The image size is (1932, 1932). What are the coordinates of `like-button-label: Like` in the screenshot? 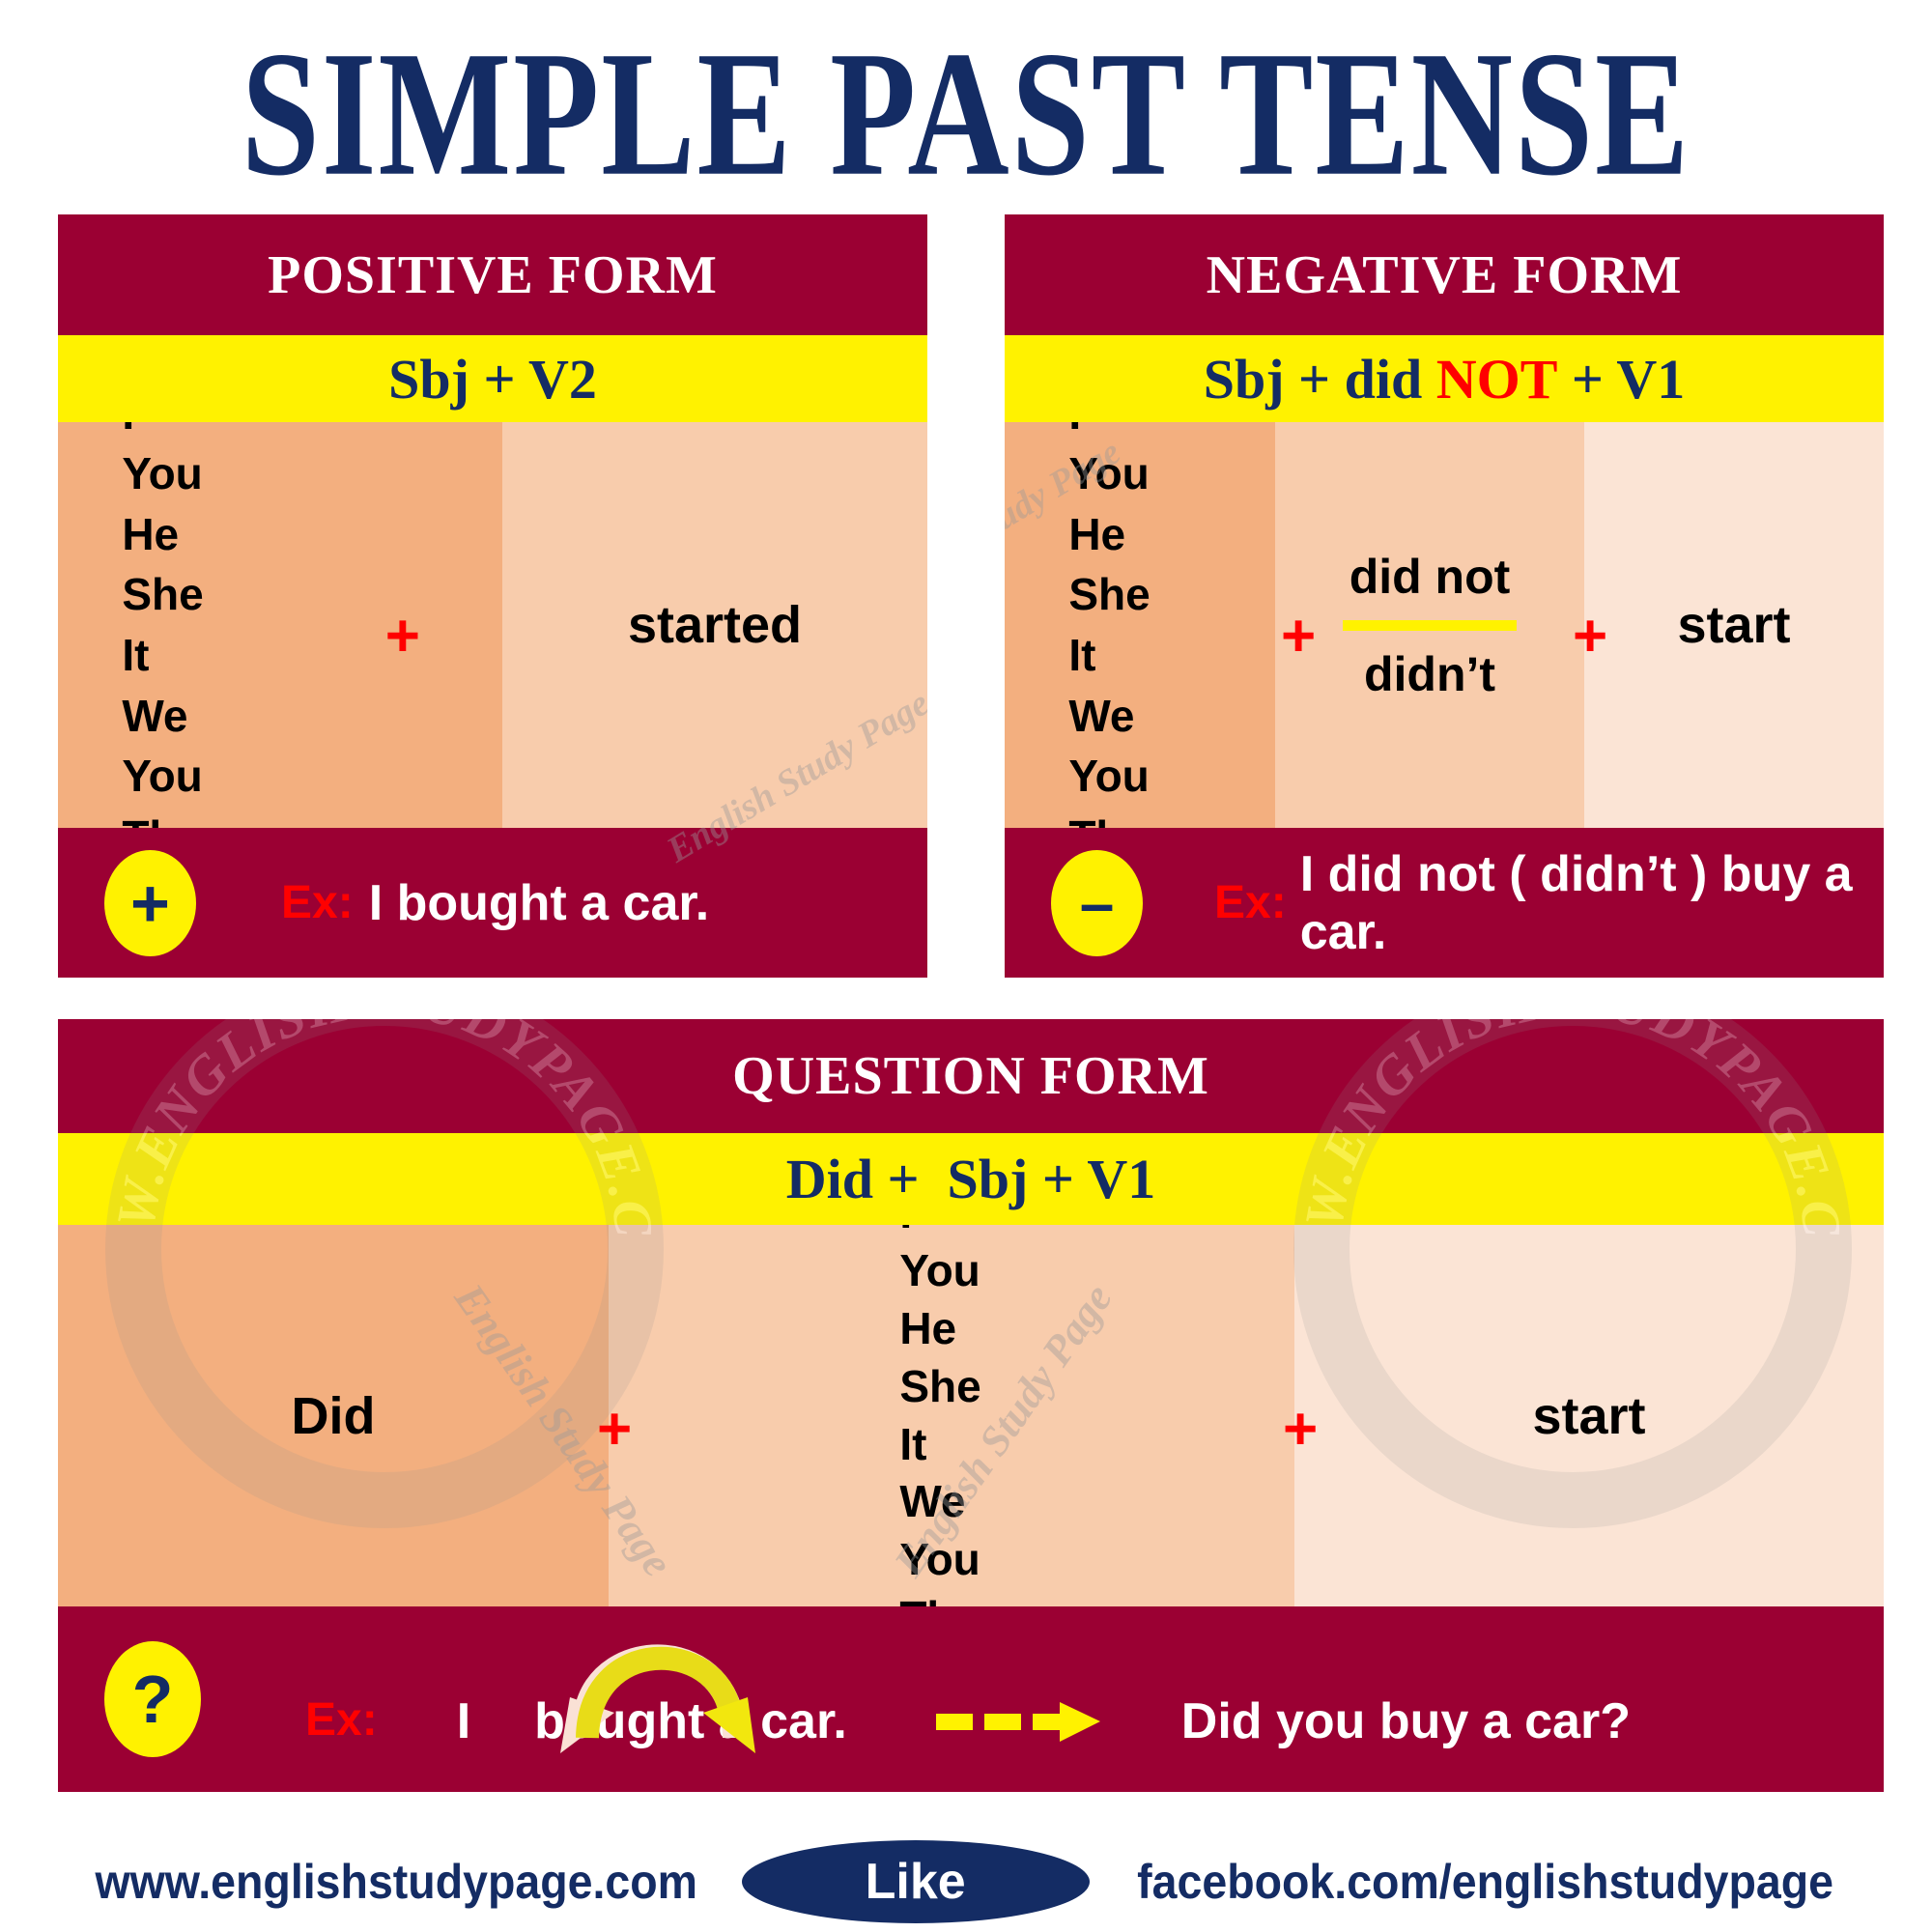 It's located at (915, 1881).